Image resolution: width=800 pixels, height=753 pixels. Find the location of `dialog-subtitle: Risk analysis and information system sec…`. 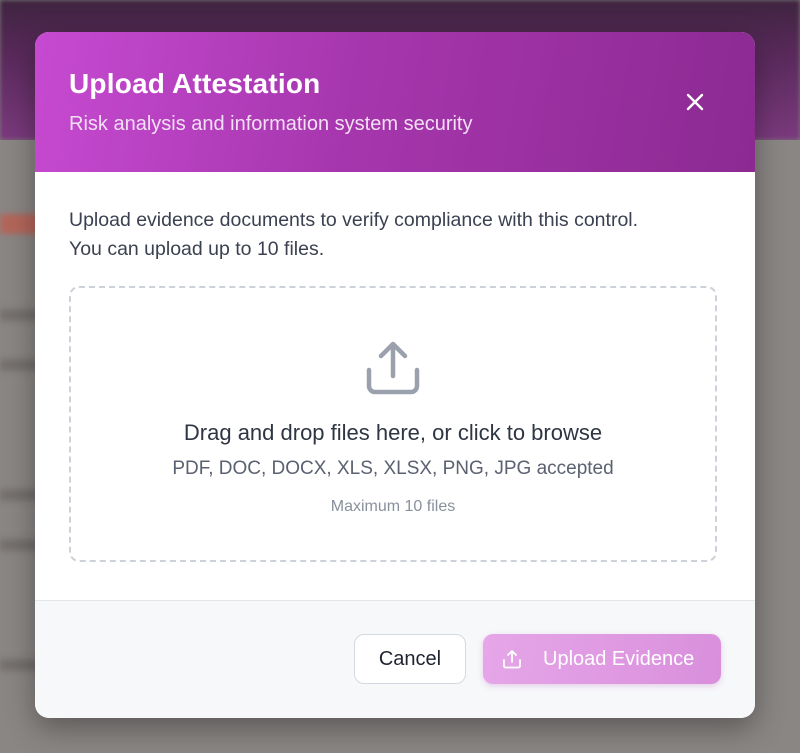

dialog-subtitle: Risk analysis and information system sec… is located at coordinates (271, 124).